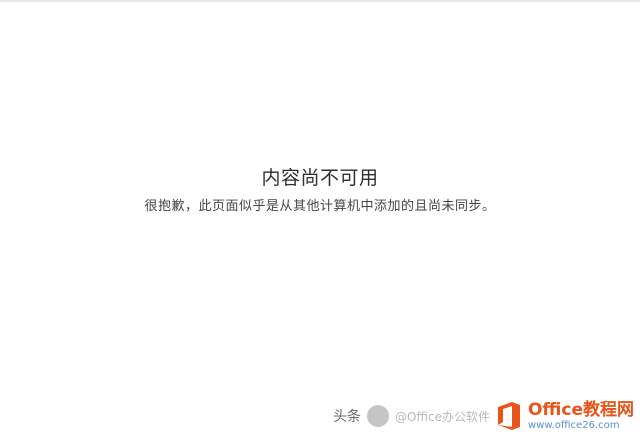 The height and width of the screenshot is (442, 640). Describe the element at coordinates (320, 191) in the screenshot. I see `unavailable-message: 内容尚不可用 很抱歉，此页面似乎是从其他计算机中添加的且尚未同步。` at that location.